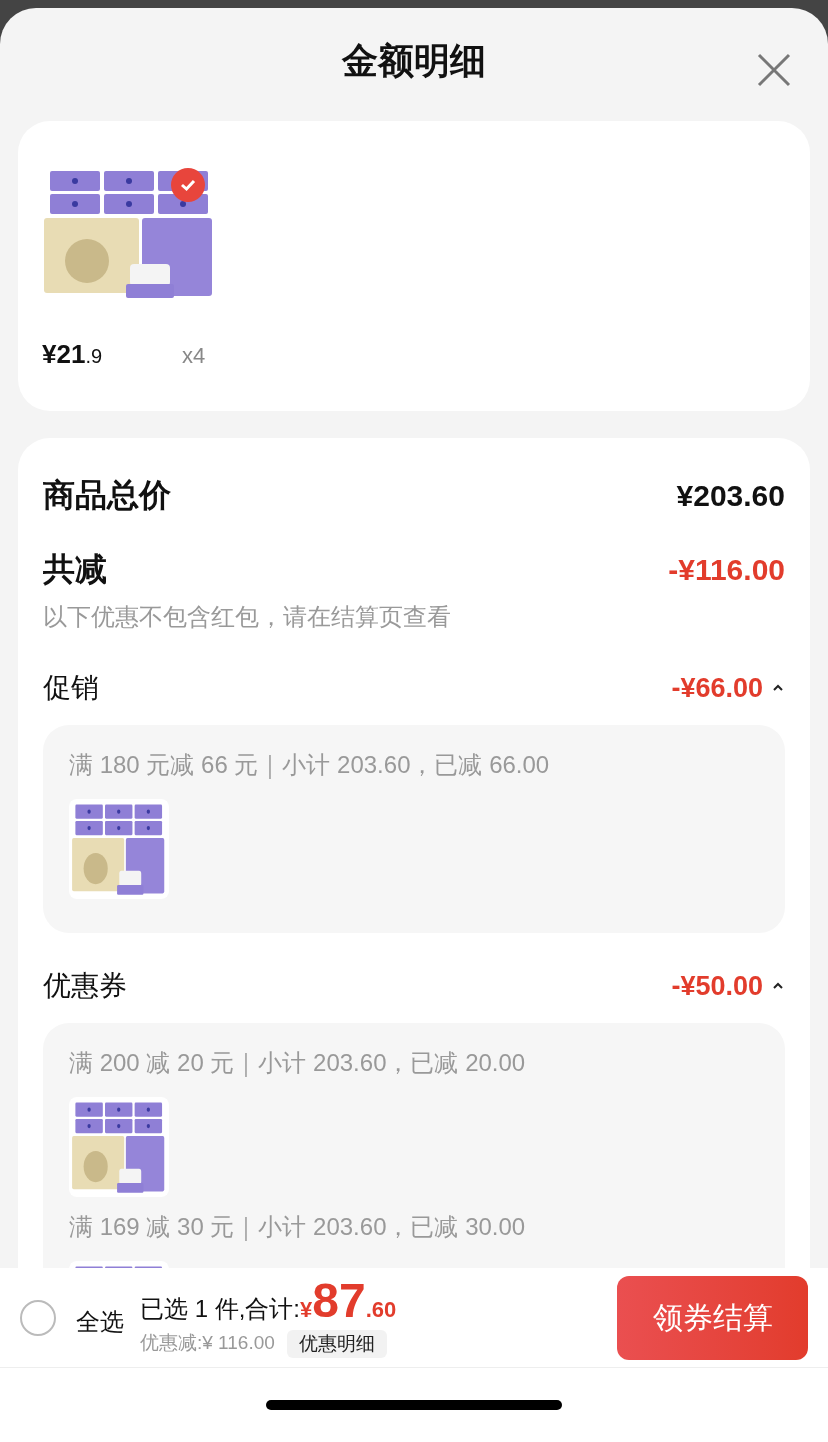  What do you see at coordinates (73, 354) in the screenshot?
I see `product-price: ¥21.9` at bounding box center [73, 354].